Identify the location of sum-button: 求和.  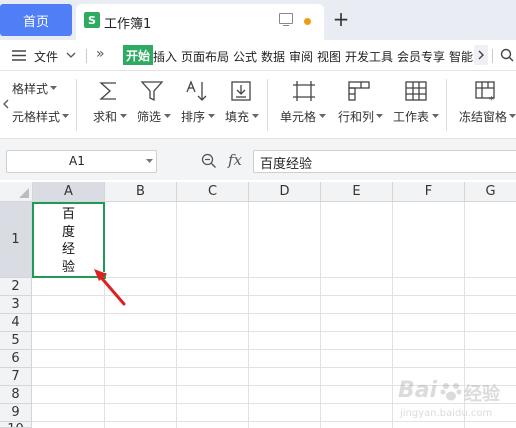
(105, 116).